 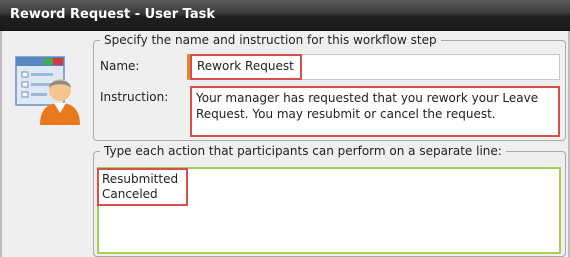 I want to click on title-bar: Reword Request - User Task, so click(x=285, y=15).